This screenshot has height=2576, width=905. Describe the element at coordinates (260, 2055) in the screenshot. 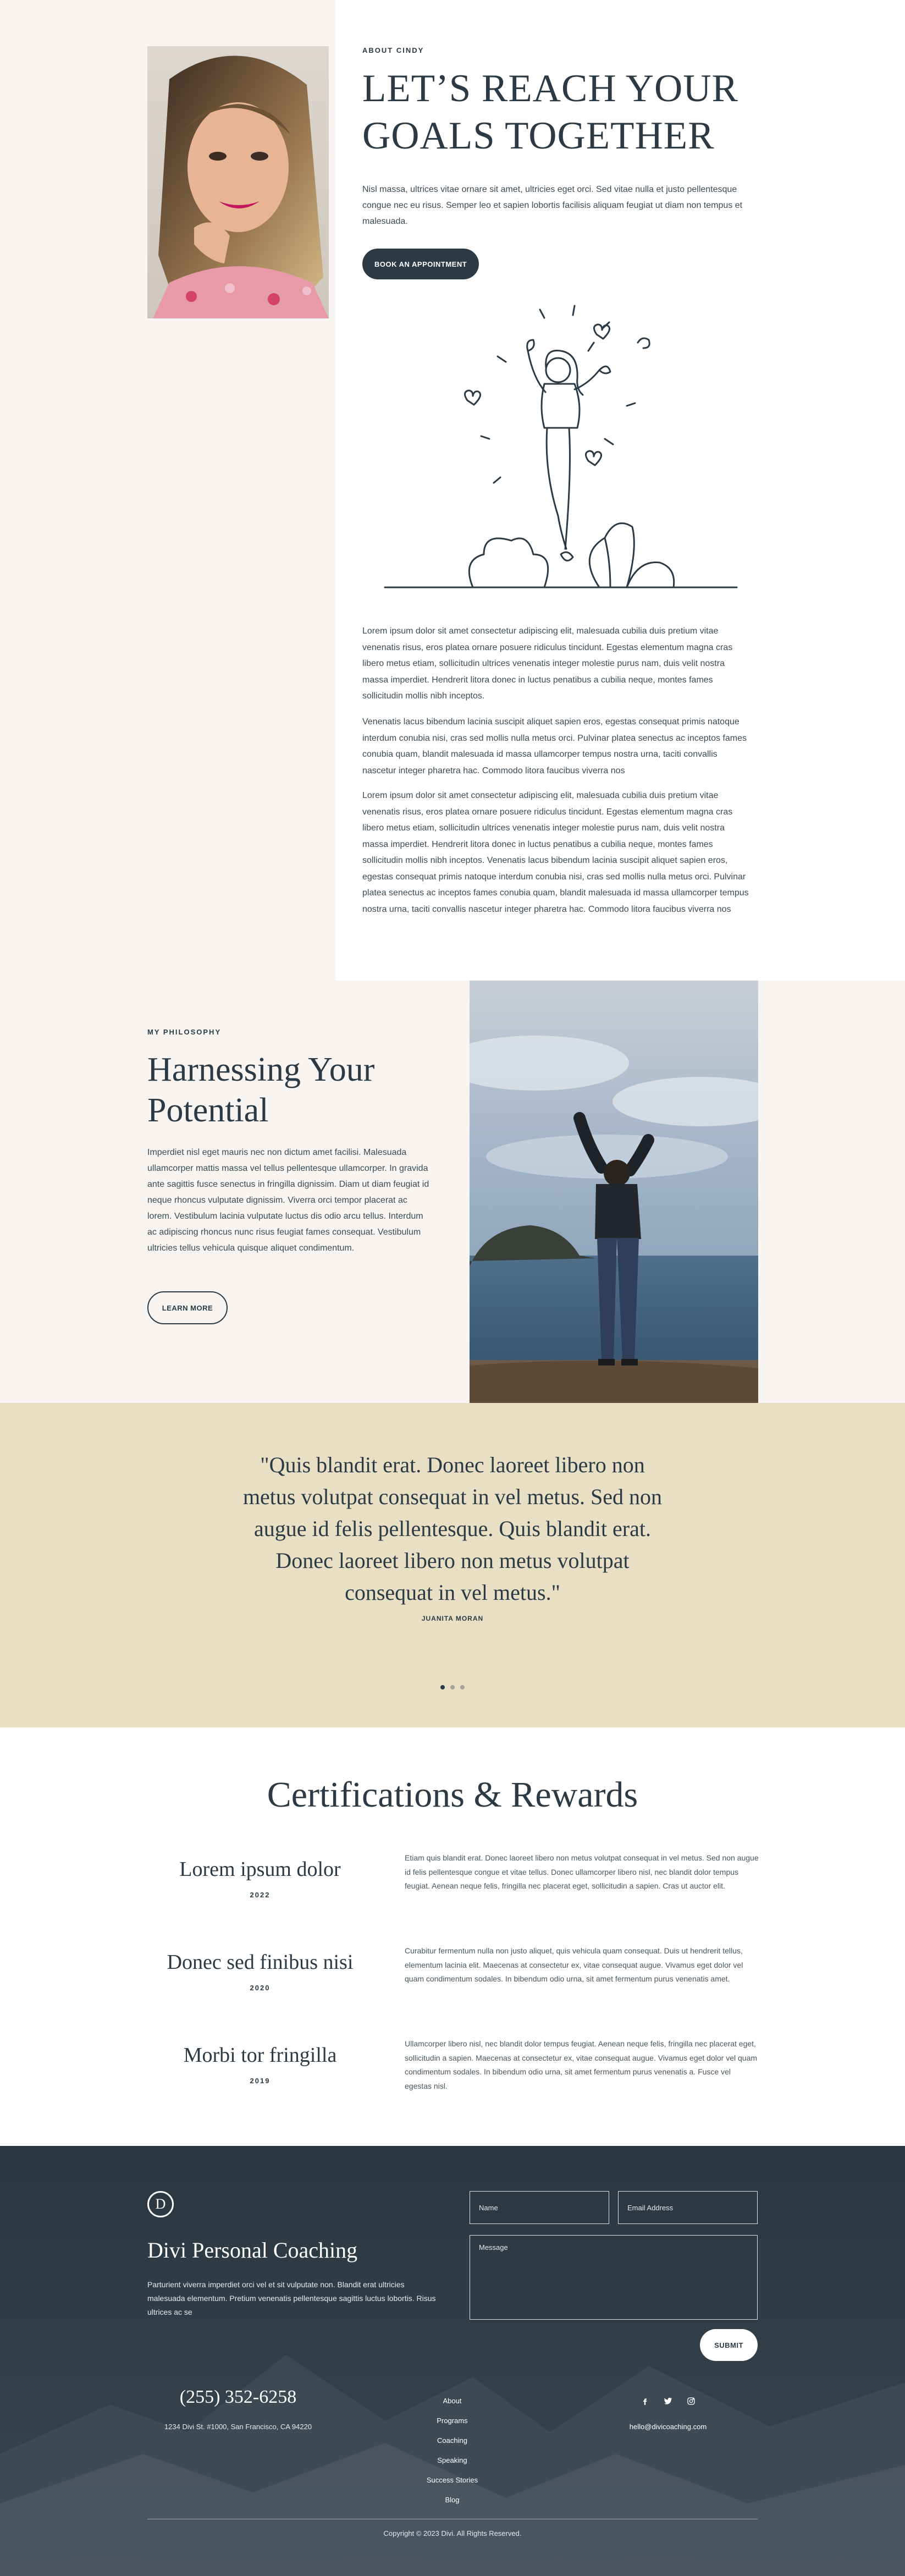

I see `certification-title: Morbi tor fringilla` at that location.